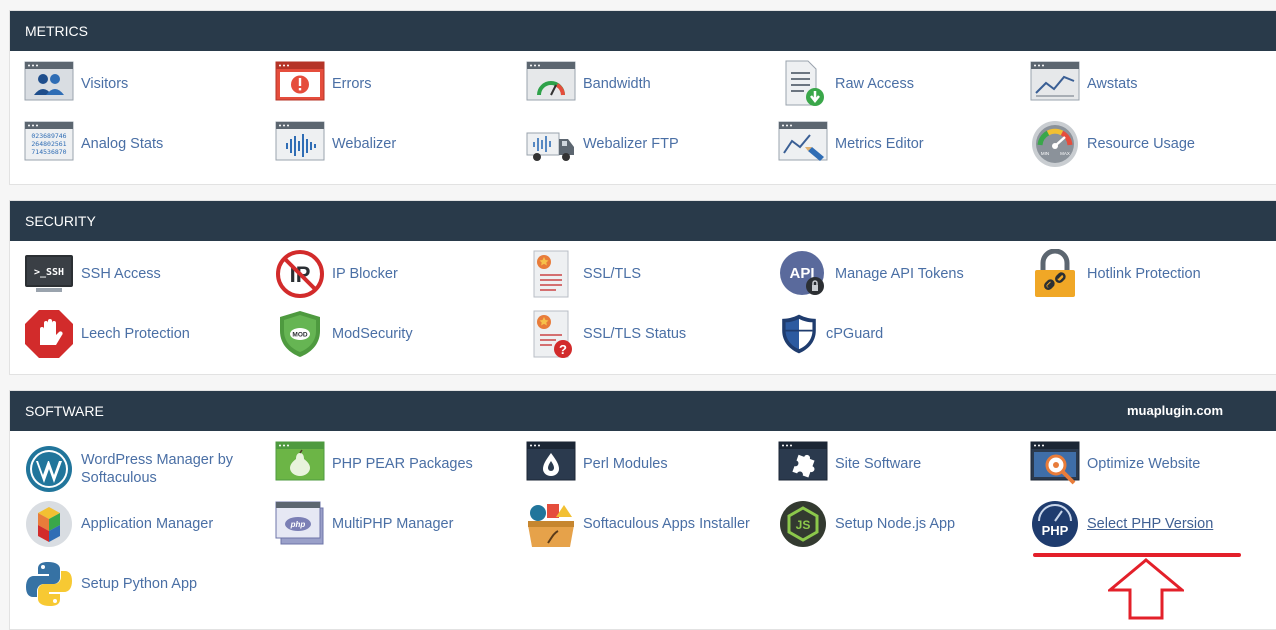 The width and height of the screenshot is (1276, 630). Describe the element at coordinates (799, 334) in the screenshot. I see `cpguard-shield-icon` at that location.